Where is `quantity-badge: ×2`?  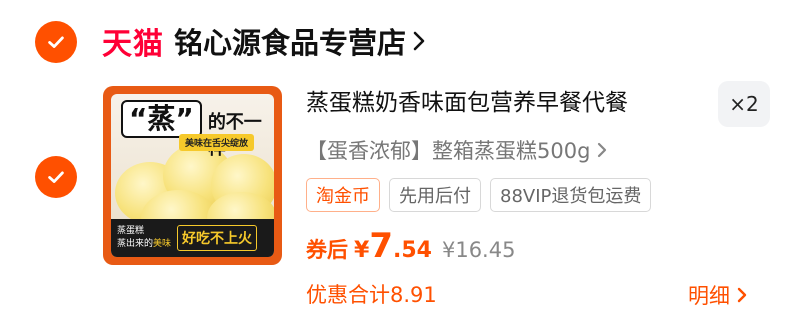
quantity-badge: ×2 is located at coordinates (744, 104).